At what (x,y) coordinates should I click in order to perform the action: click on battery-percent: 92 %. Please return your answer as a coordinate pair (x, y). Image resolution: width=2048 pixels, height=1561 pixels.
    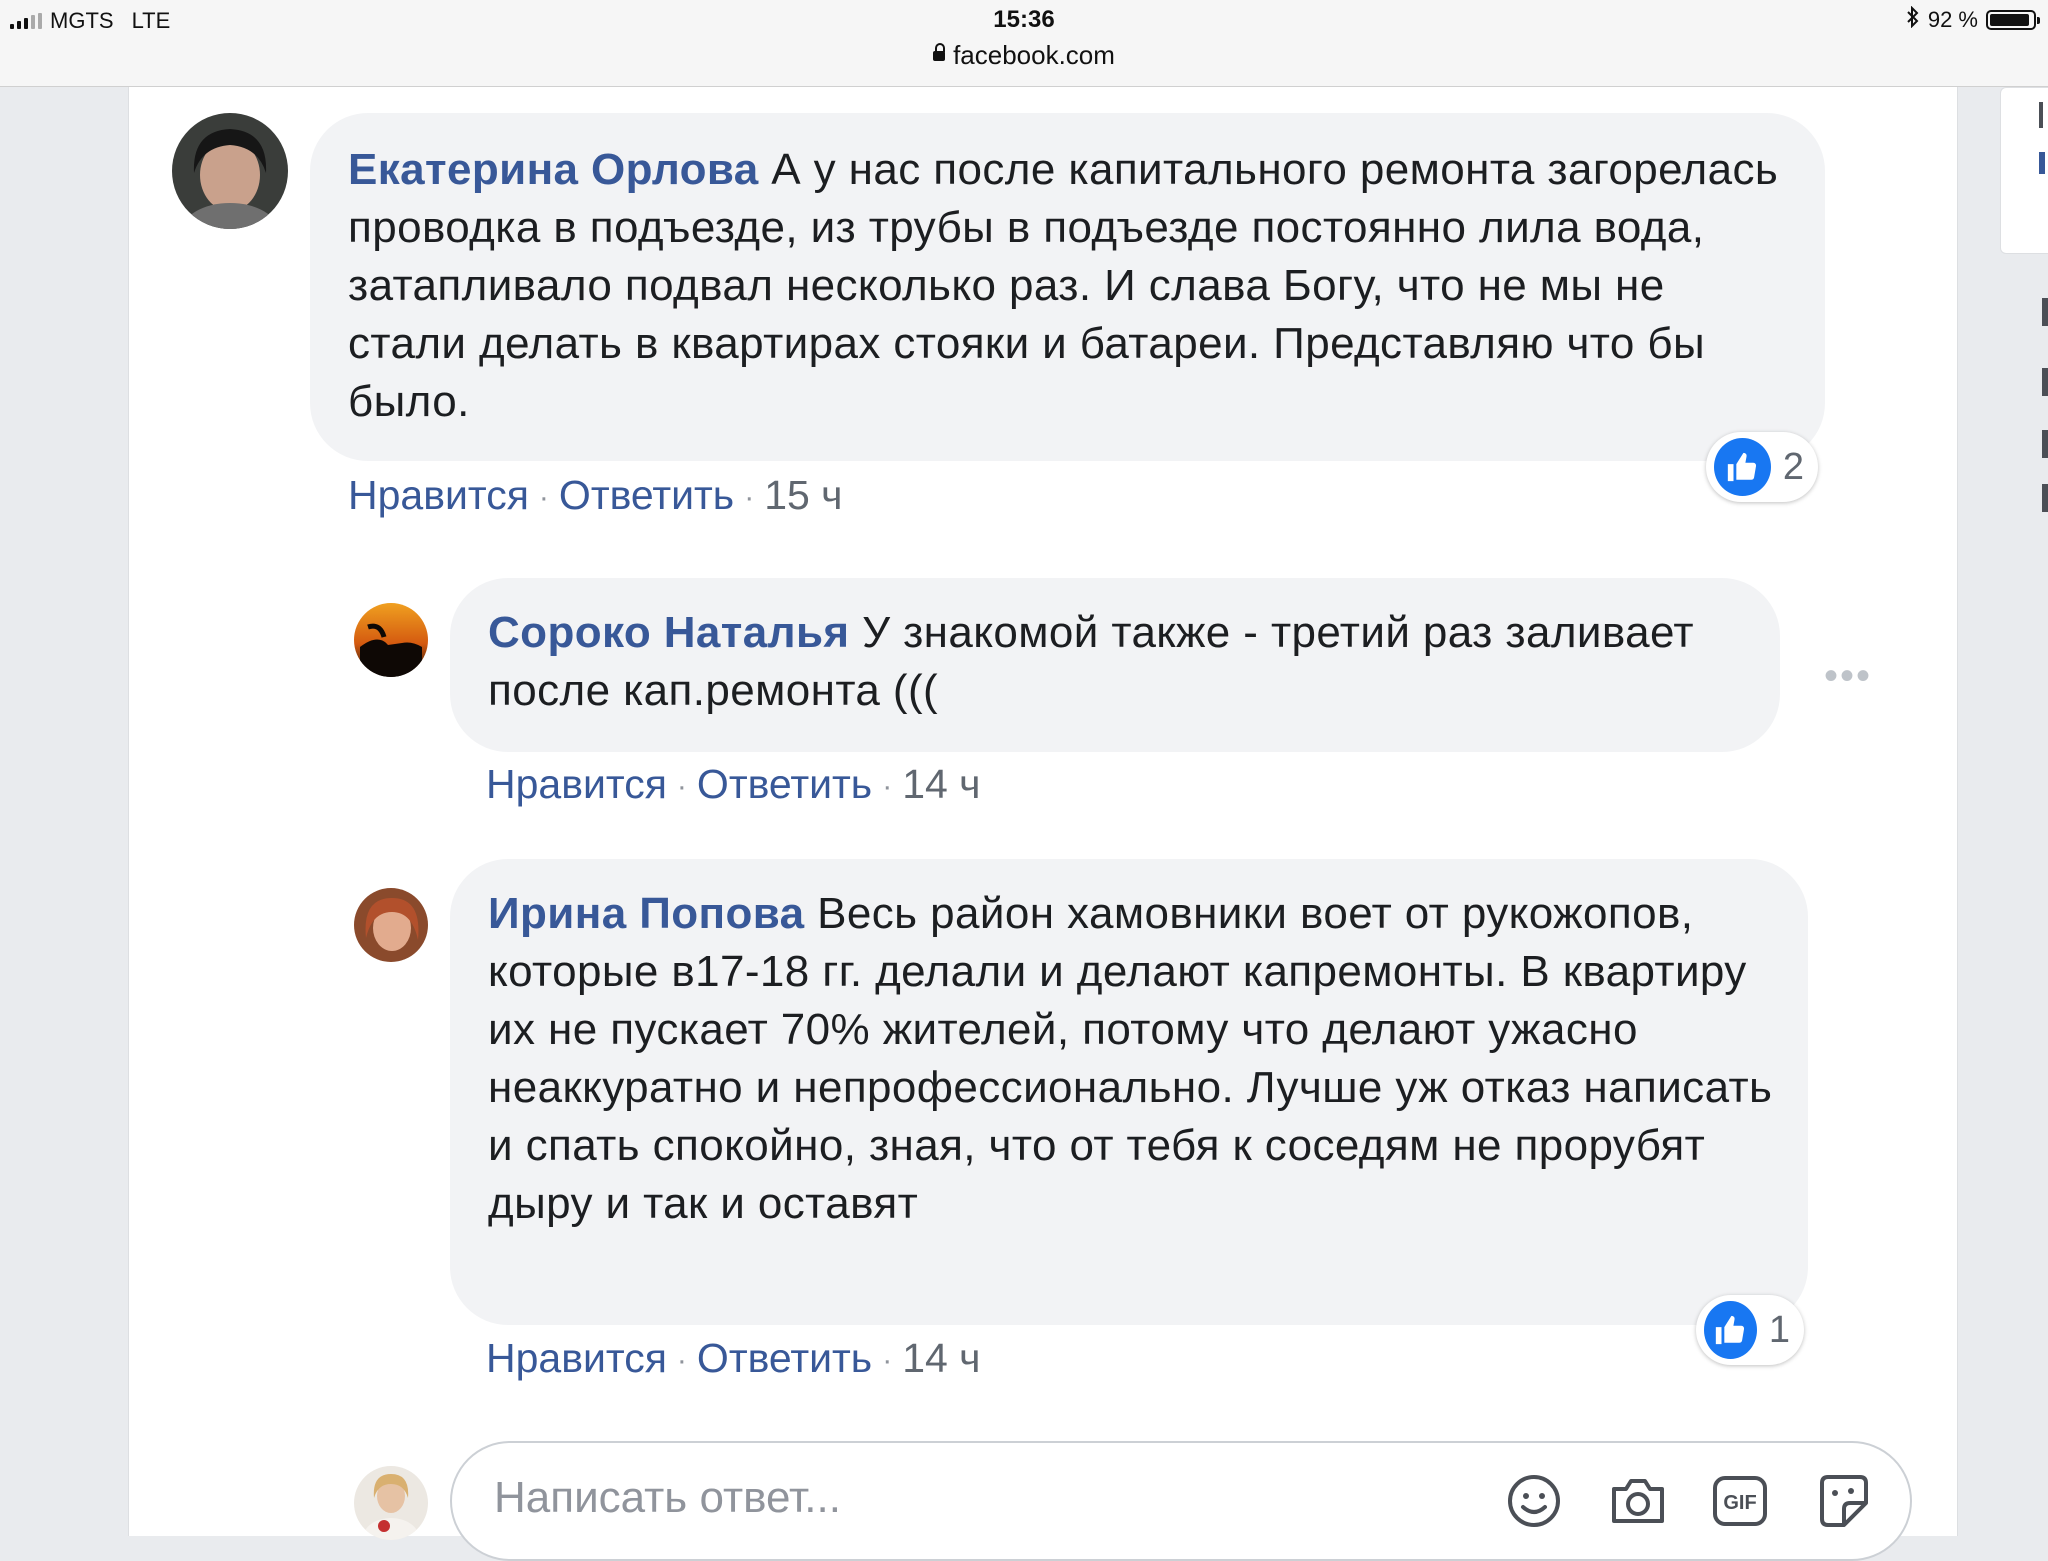
    Looking at the image, I should click on (1952, 19).